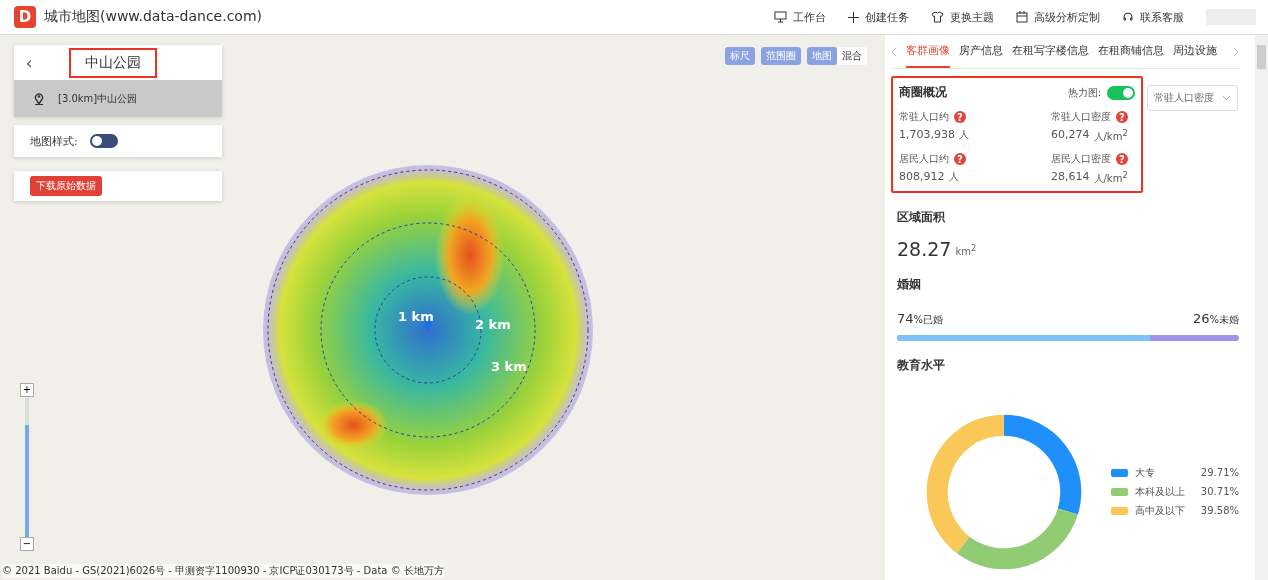 This screenshot has width=1268, height=580. What do you see at coordinates (800, 17) in the screenshot?
I see `nav-link: 工作台` at bounding box center [800, 17].